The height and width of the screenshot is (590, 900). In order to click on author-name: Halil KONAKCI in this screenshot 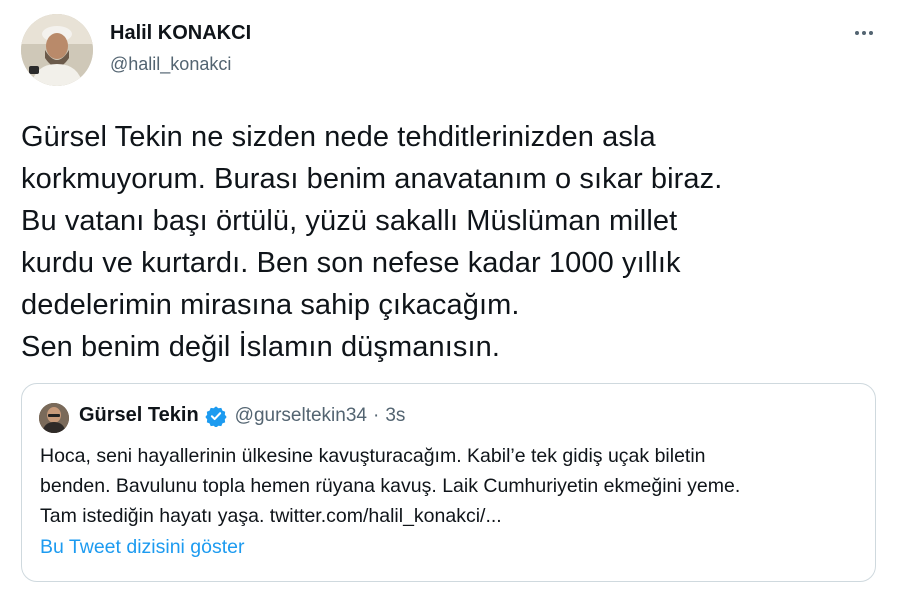, I will do `click(180, 33)`.